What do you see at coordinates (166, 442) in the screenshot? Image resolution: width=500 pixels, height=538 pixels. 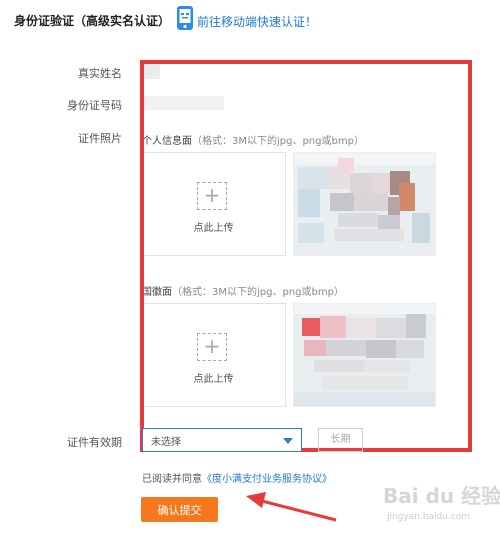 I see `validity-selected-value: 未选择` at bounding box center [166, 442].